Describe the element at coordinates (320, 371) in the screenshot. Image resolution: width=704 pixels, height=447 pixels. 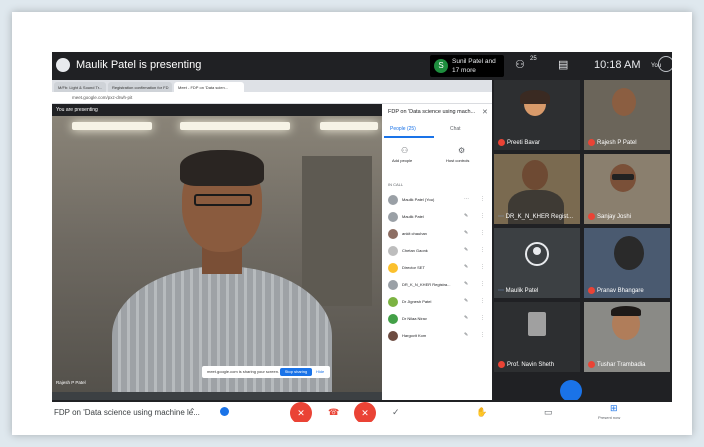
I see `hide-button: Hide` at that location.